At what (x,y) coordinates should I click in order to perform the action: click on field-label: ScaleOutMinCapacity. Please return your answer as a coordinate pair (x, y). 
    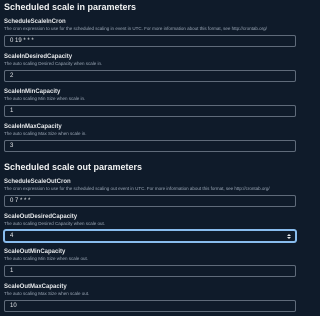
    Looking at the image, I should click on (35, 252).